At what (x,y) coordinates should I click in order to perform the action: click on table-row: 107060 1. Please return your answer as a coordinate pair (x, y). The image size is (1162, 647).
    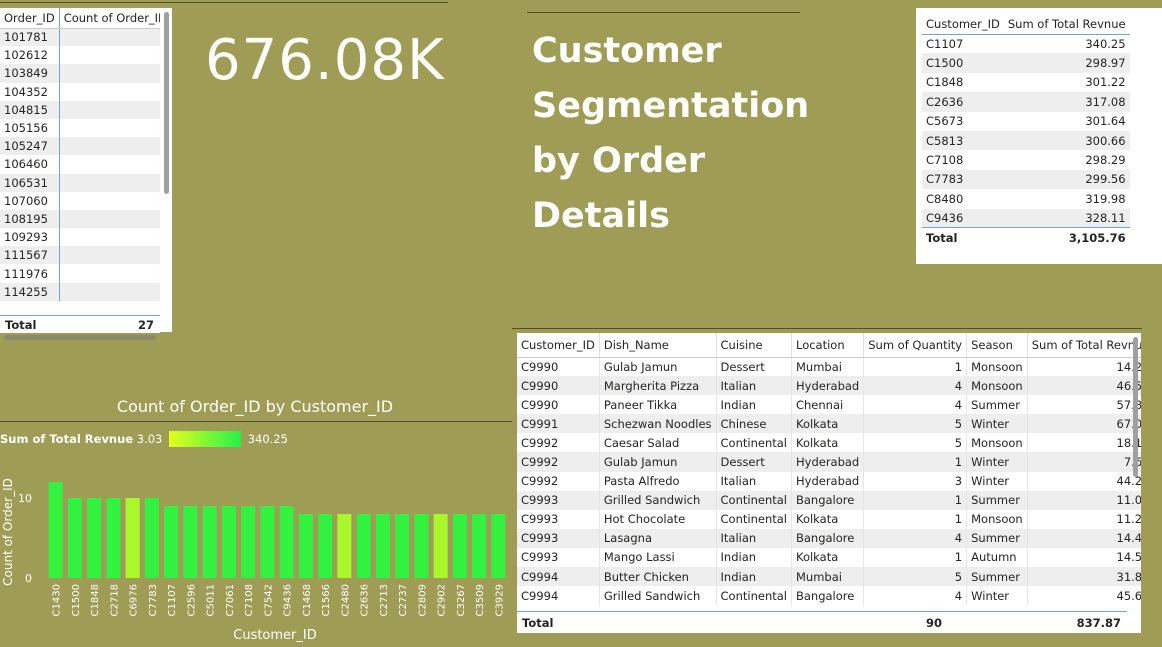
    Looking at the image, I should click on (80, 200).